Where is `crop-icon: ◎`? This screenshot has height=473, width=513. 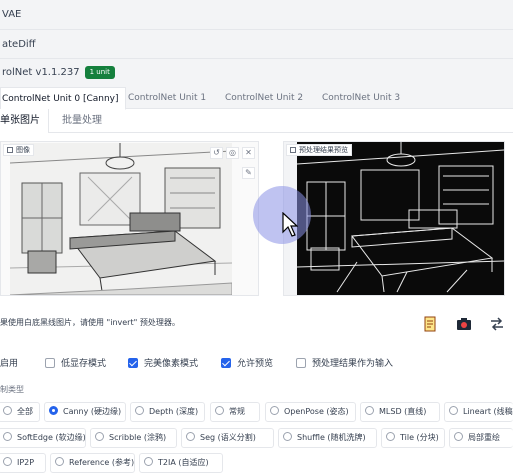 crop-icon: ◎ is located at coordinates (232, 153).